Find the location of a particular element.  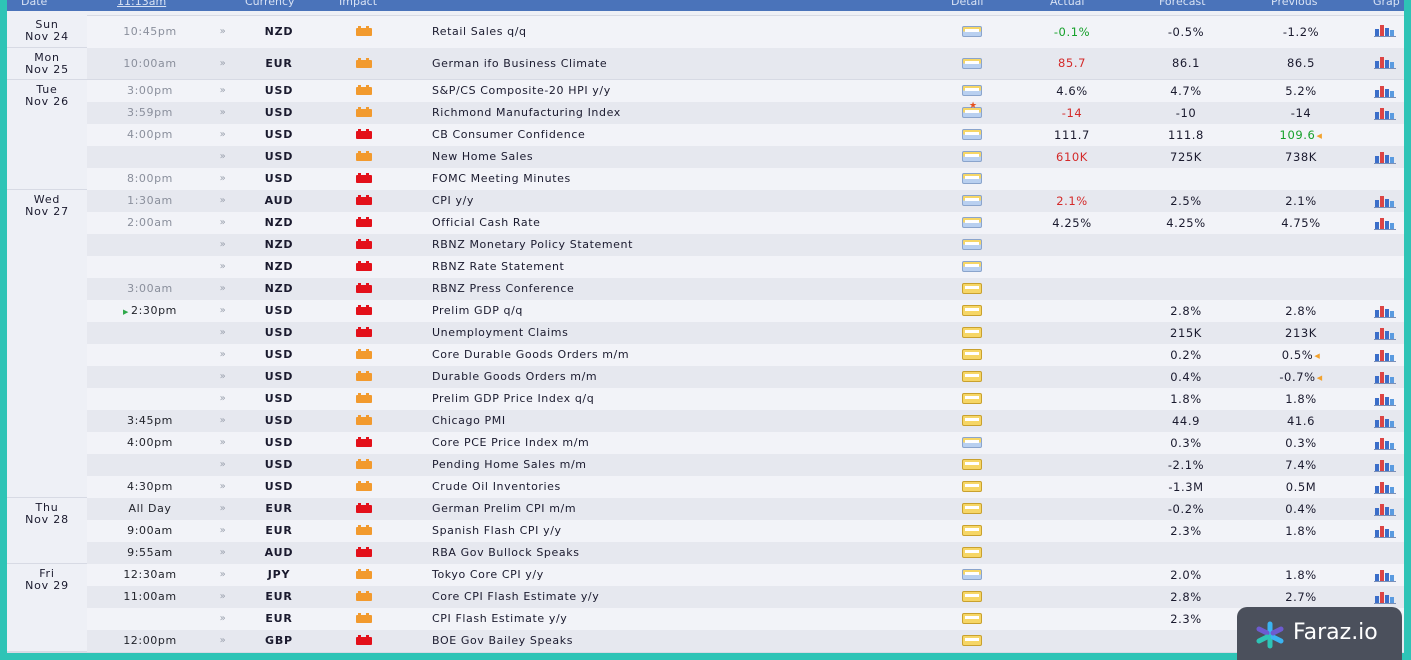

event-name: BOE Gov Bailey Speaks is located at coordinates (642, 641).